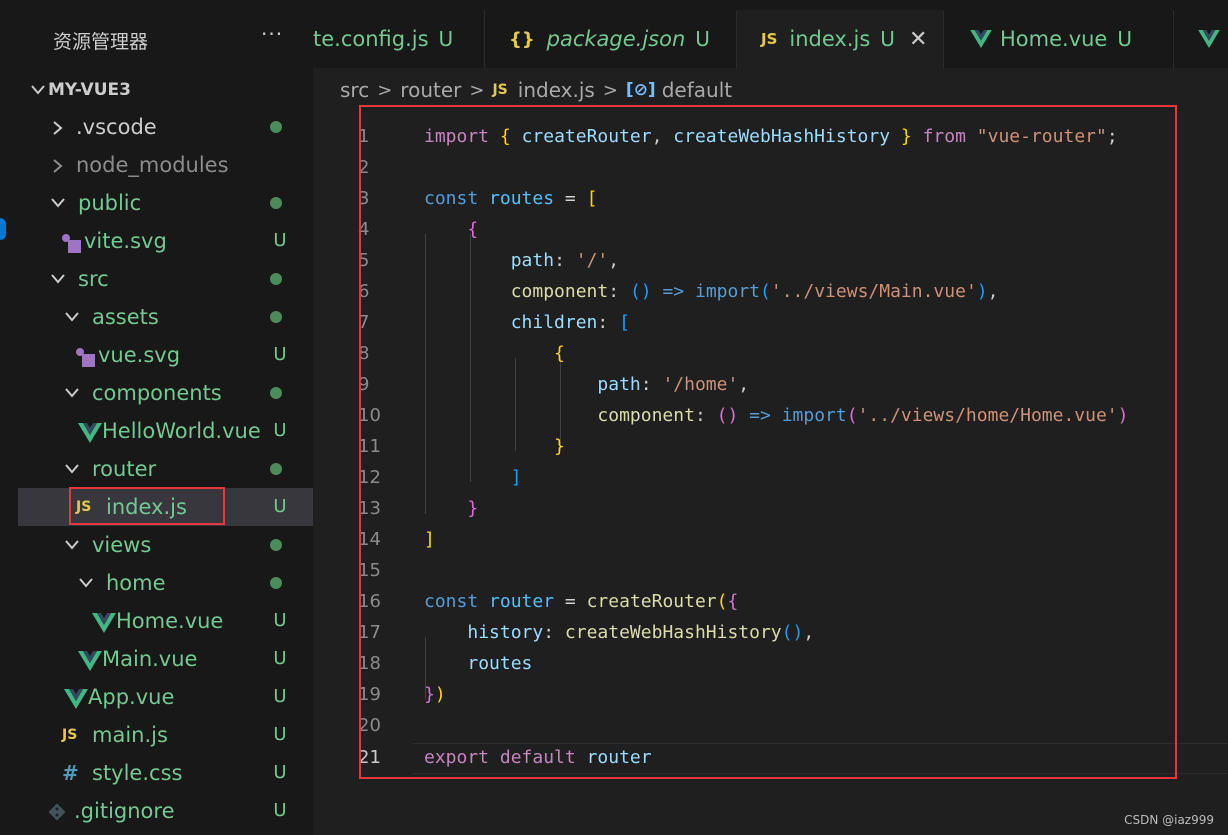  Describe the element at coordinates (116, 127) in the screenshot. I see `tree-item-label: .vscode` at that location.